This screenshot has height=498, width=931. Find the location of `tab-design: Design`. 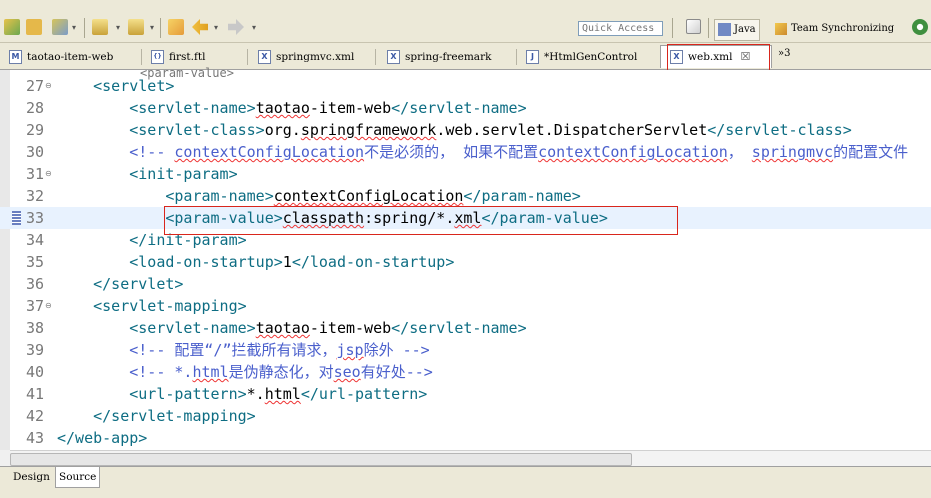

tab-design: Design is located at coordinates (31, 477).